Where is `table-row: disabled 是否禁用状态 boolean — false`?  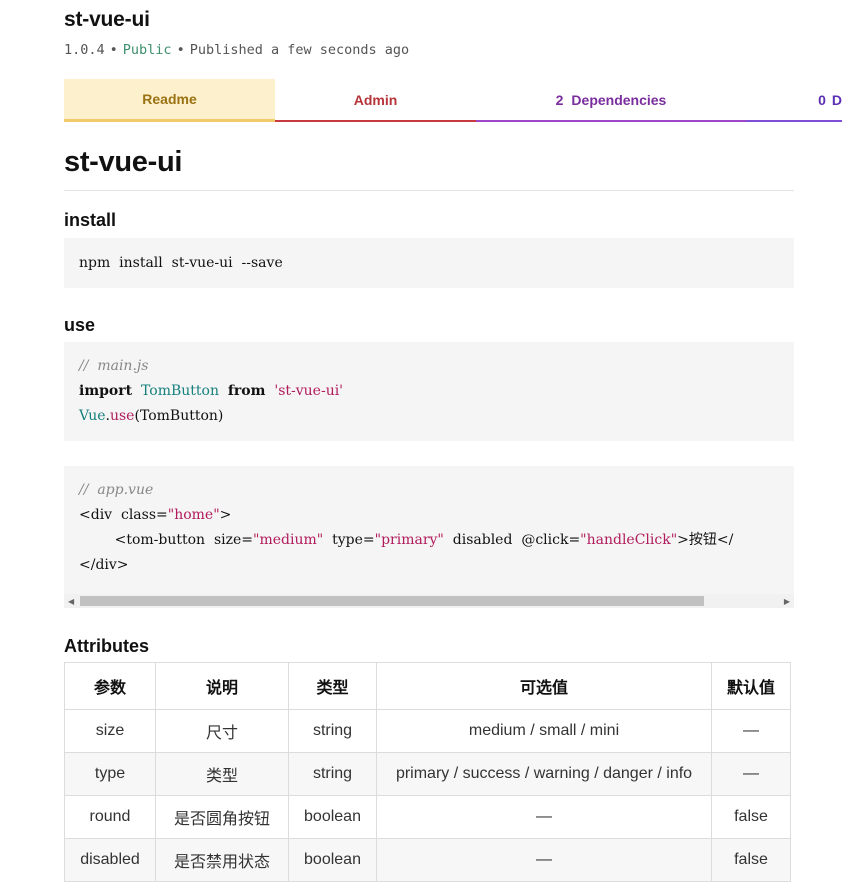 table-row: disabled 是否禁用状态 boolean — false is located at coordinates (427, 860).